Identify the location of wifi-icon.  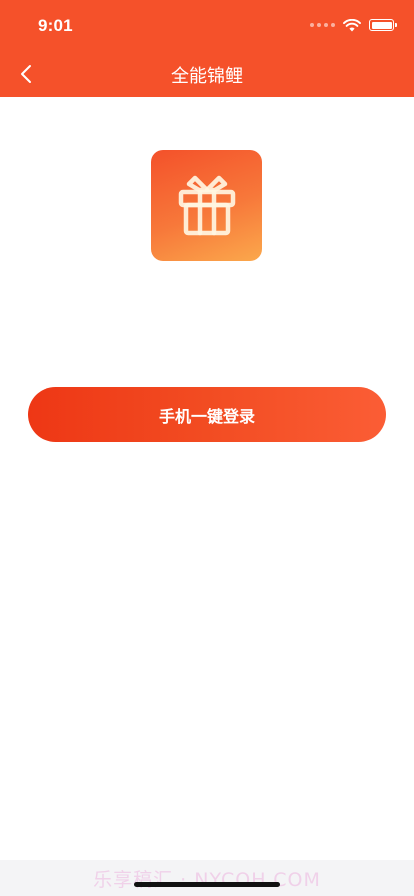
(352, 24).